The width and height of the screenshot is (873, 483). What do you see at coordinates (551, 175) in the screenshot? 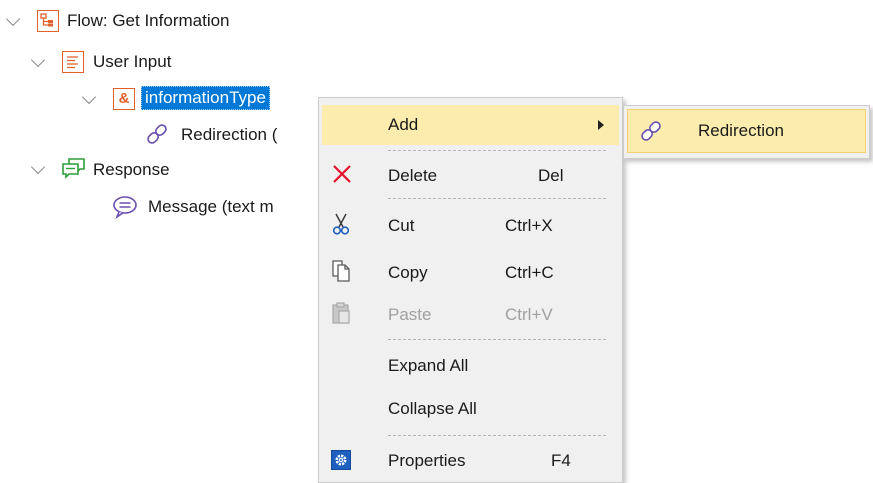
I see `menu-item-delete-shortcut: Del` at bounding box center [551, 175].